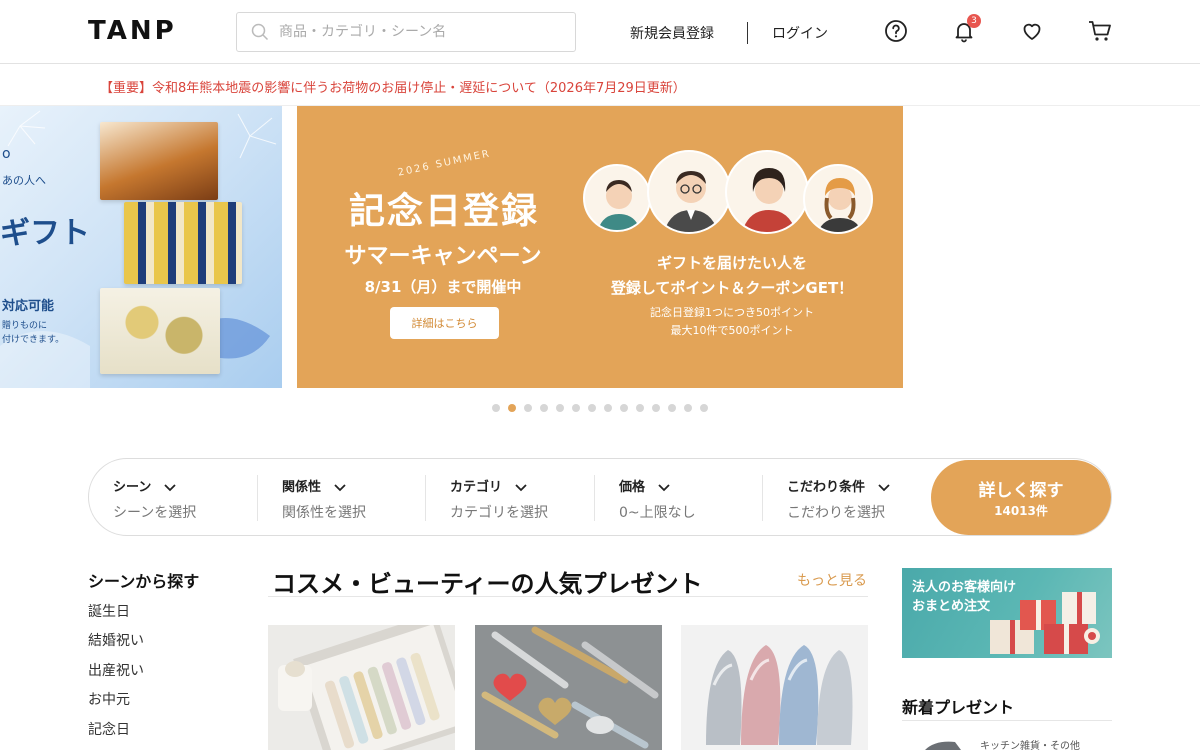 The image size is (1200, 752). Describe the element at coordinates (747, 33) in the screenshot. I see `nav-divider` at that location.